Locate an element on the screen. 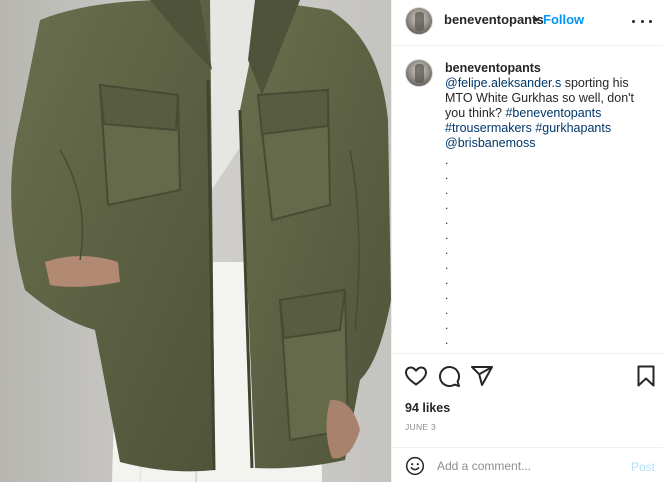 Image resolution: width=663 pixels, height=482 pixels. likes-count: 94 likes is located at coordinates (427, 408).